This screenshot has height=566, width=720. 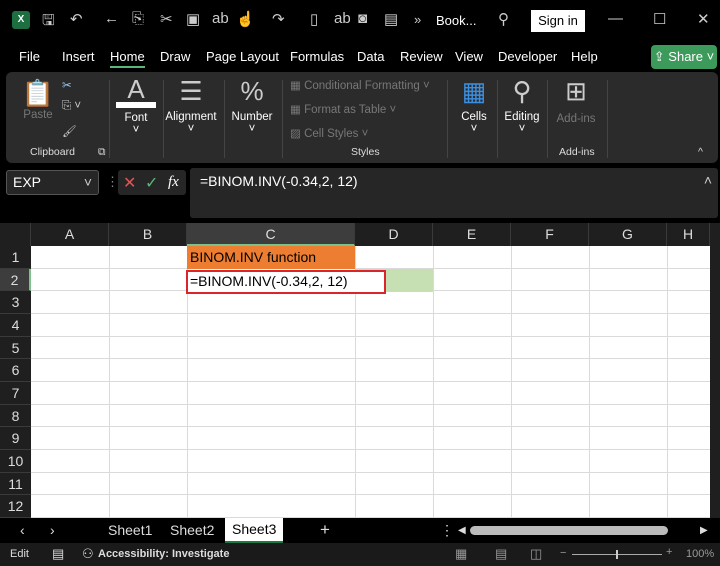 I want to click on share-button: ⇪ Share ˅, so click(x=684, y=57).